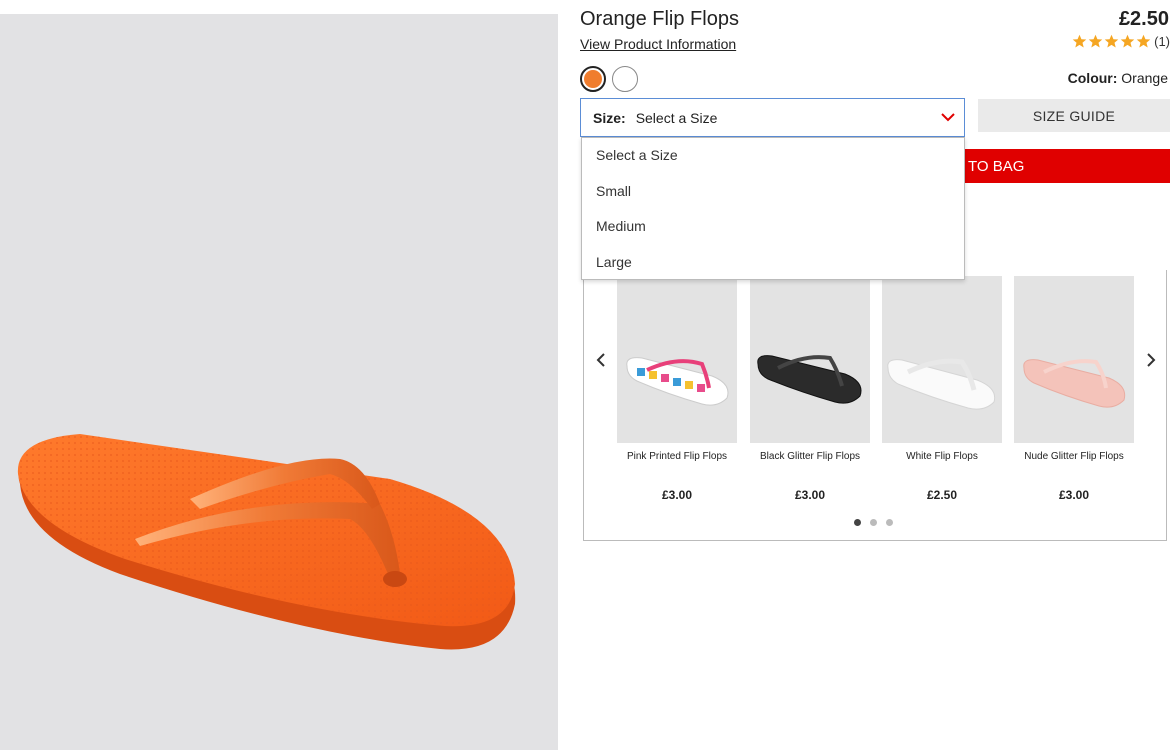 This screenshot has width=1175, height=750. What do you see at coordinates (942, 456) in the screenshot?
I see `product-card-name: White Flip Flops` at bounding box center [942, 456].